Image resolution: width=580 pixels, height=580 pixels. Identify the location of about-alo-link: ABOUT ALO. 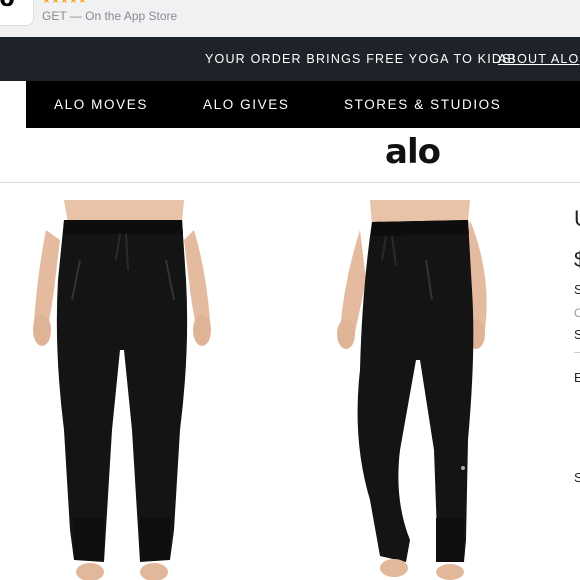
(538, 59).